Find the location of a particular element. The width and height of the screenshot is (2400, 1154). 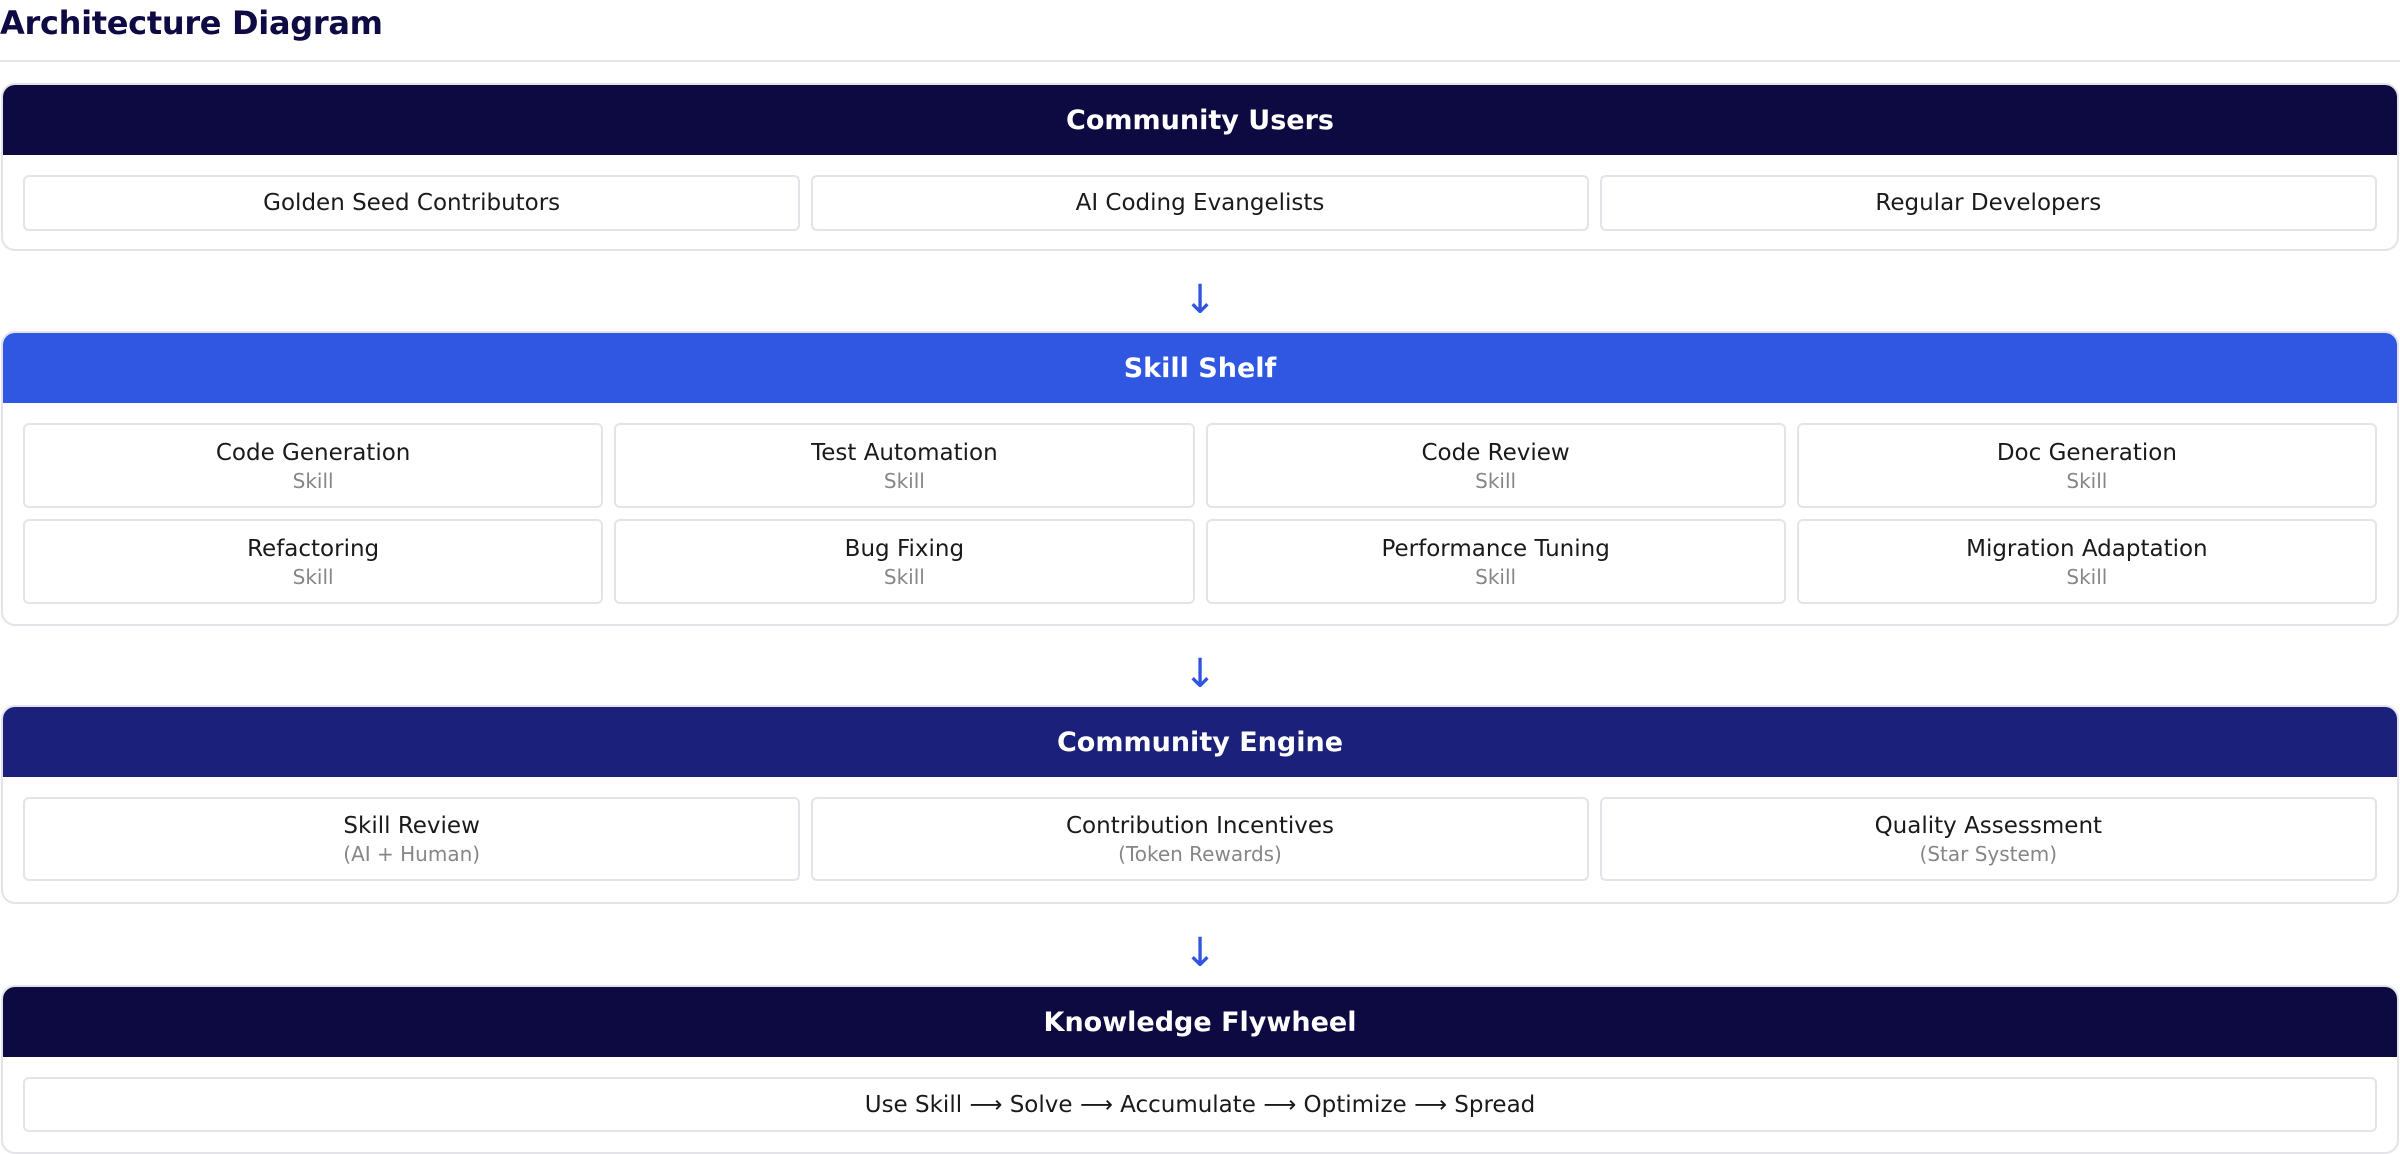

layer-header: Community Users is located at coordinates (1200, 120).